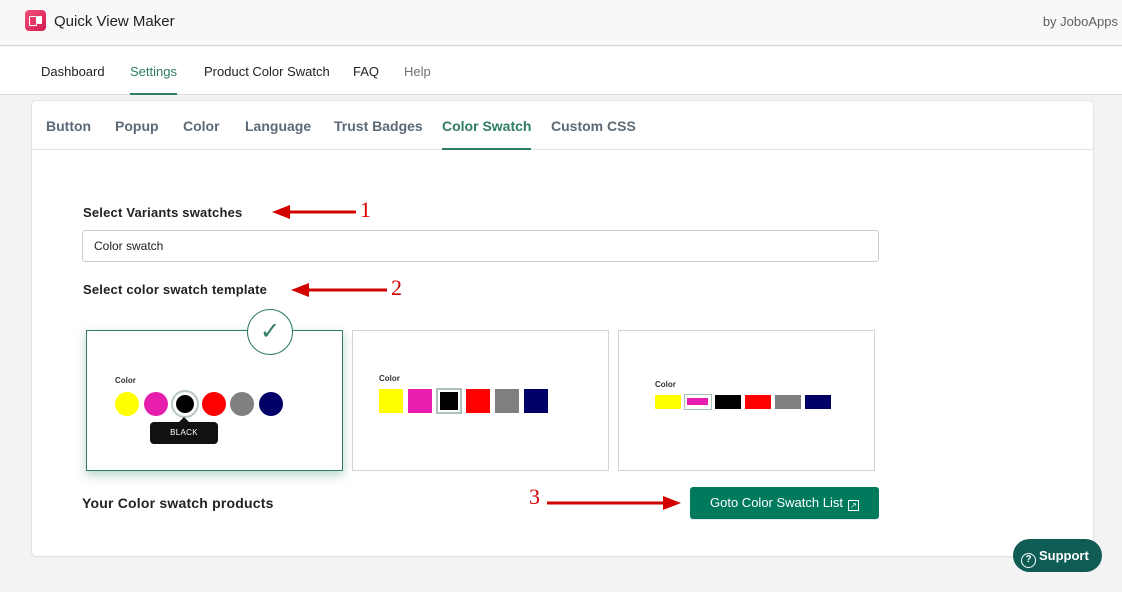 The image size is (1122, 592). What do you see at coordinates (561, 23) in the screenshot?
I see `top-bar: Quick View Maker by JoboApps` at bounding box center [561, 23].